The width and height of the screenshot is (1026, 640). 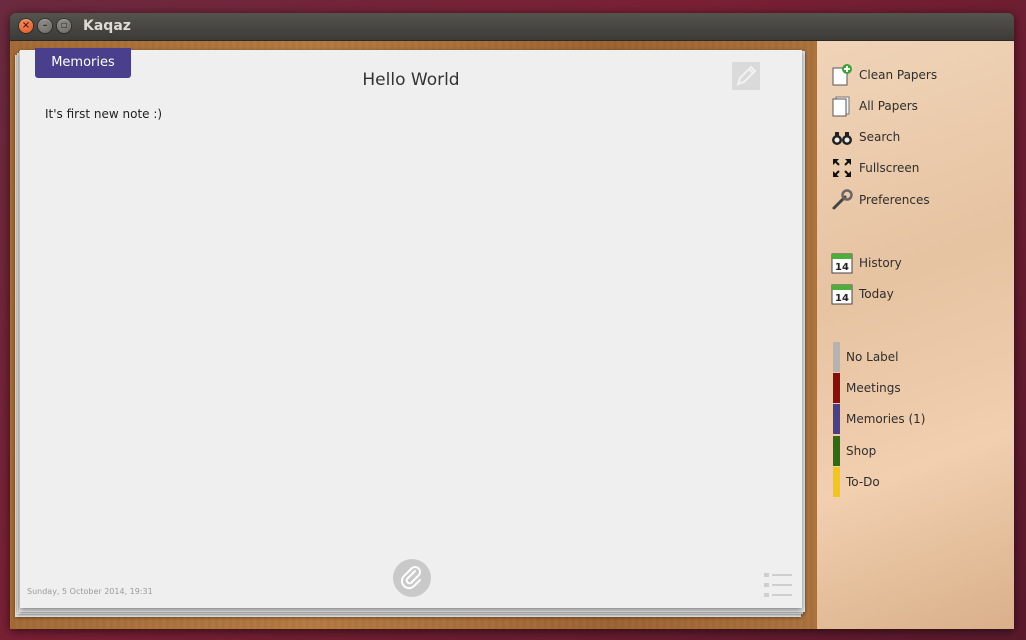 I want to click on label-item-to-do: To-Do, so click(x=856, y=482).